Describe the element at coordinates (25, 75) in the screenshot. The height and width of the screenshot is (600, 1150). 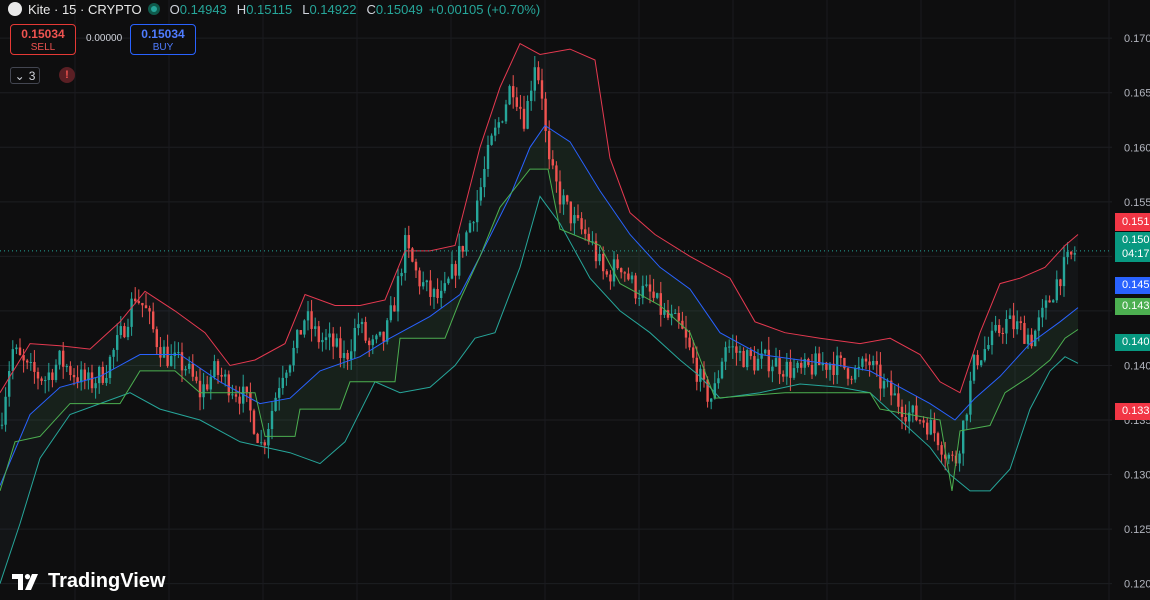
I see `indicators-toggle-button: ⌄ 3` at that location.